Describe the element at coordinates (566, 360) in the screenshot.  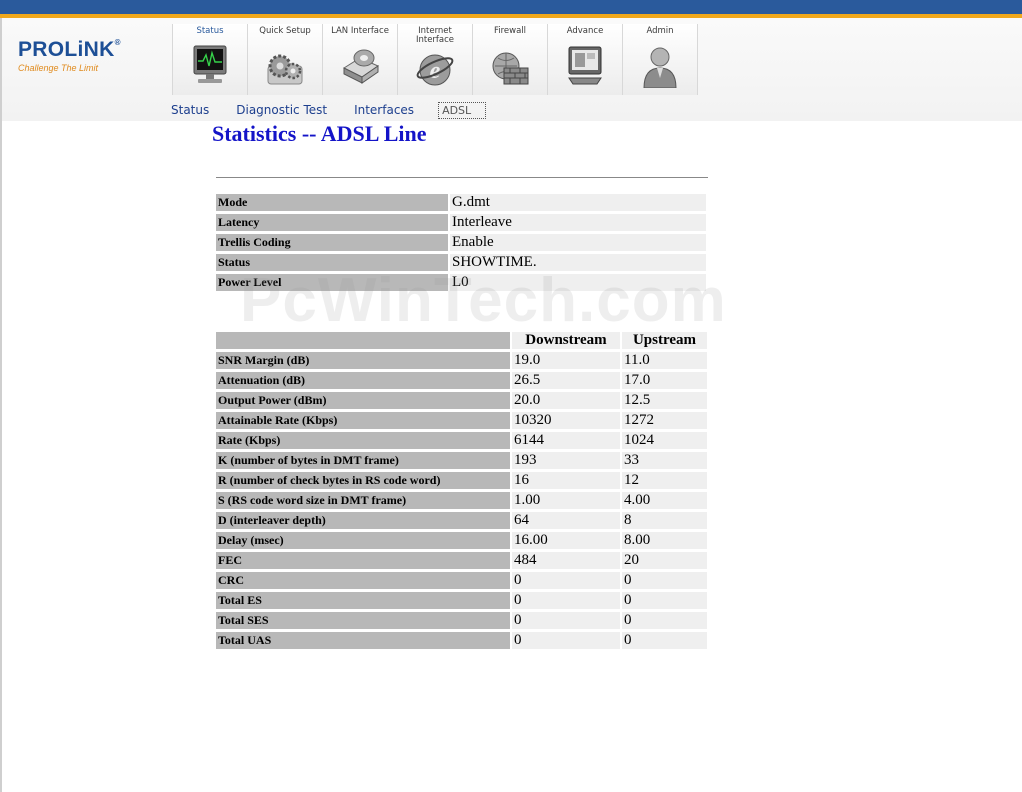
I see `downstream-value: 19.0` at that location.